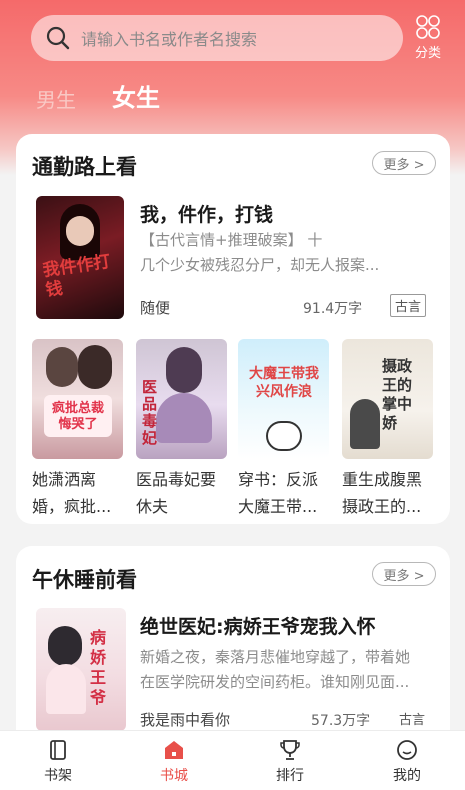  Describe the element at coordinates (84, 580) in the screenshot. I see `section-title: 午休睡前看` at that location.